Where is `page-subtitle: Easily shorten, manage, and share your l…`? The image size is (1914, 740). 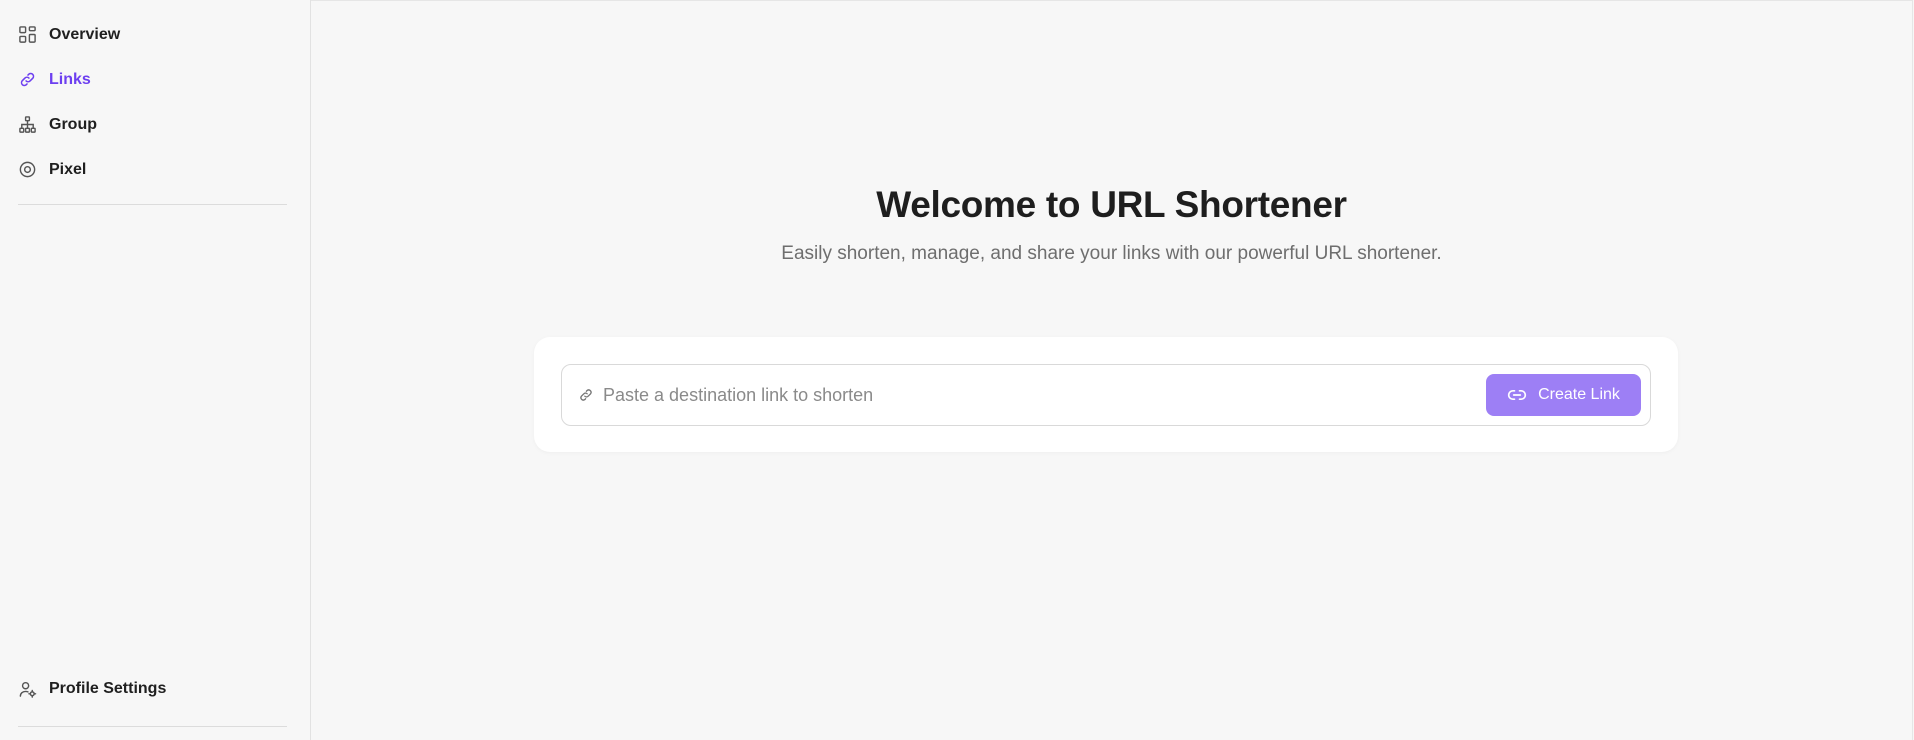 page-subtitle: Easily shorten, manage, and share your l… is located at coordinates (1111, 253).